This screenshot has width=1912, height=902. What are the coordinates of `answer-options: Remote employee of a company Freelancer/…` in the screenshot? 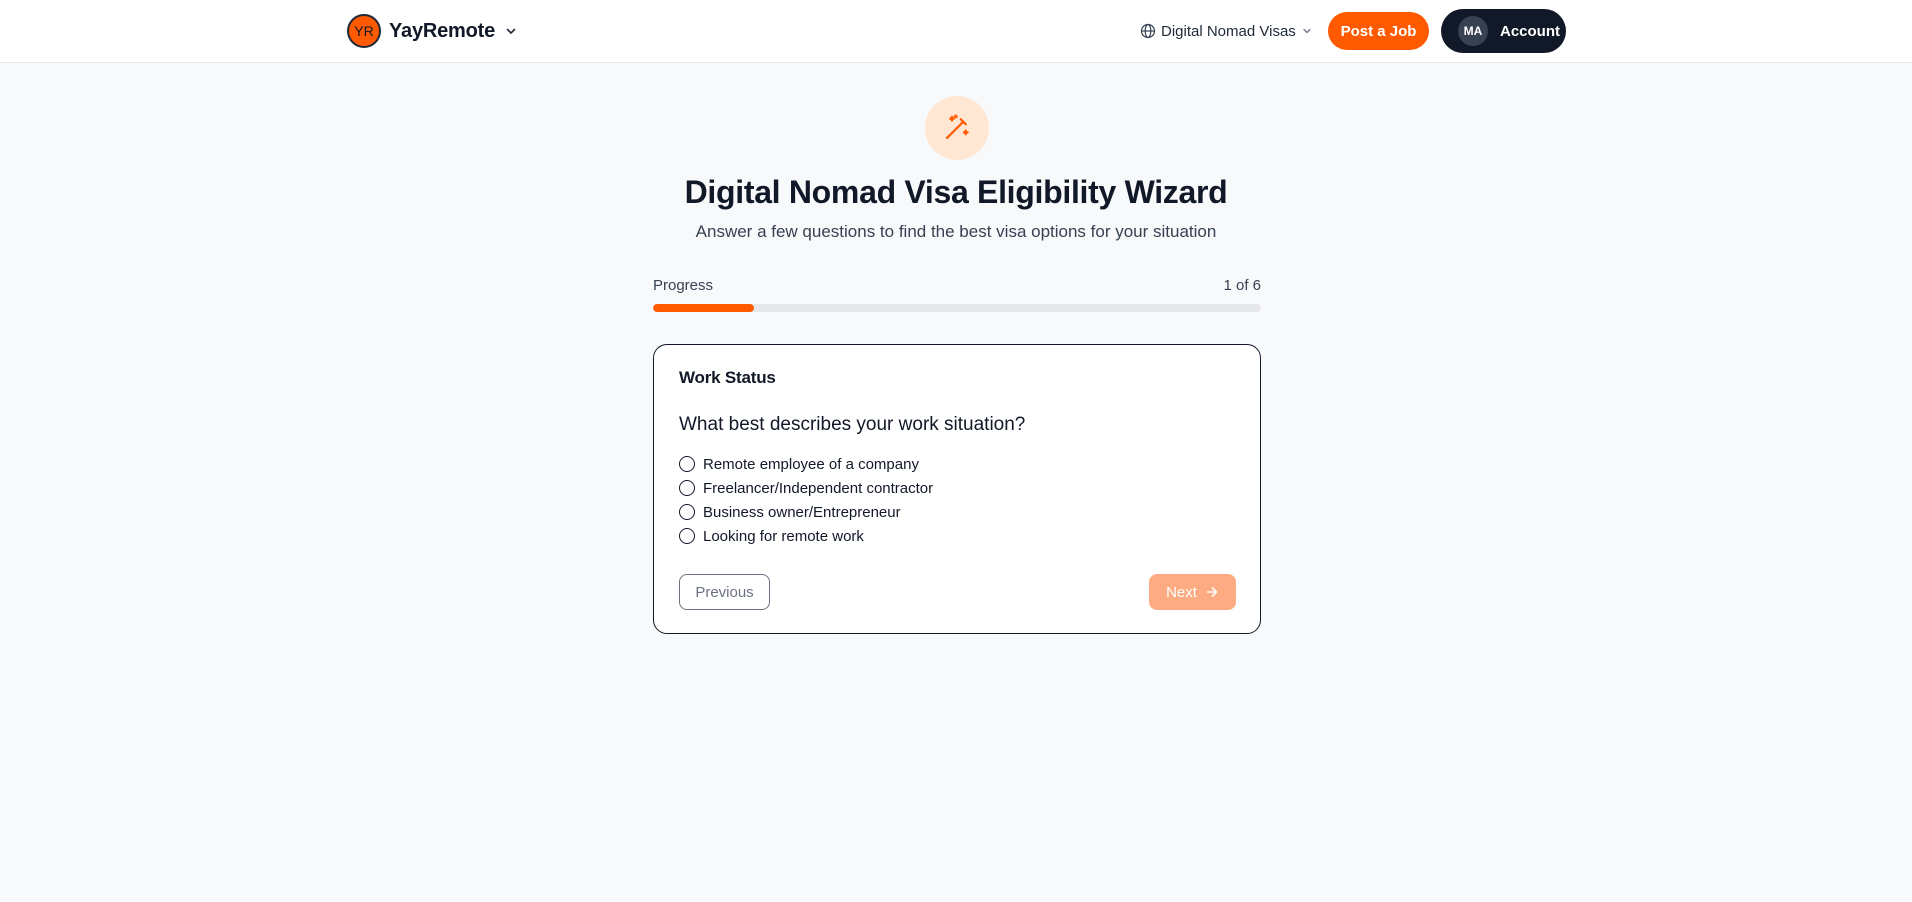 It's located at (806, 500).